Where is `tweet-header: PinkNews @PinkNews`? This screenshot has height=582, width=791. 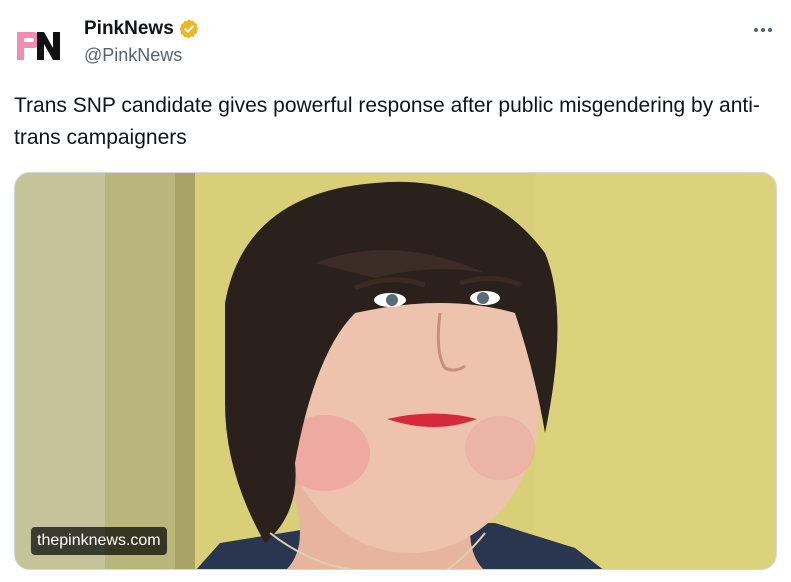
tweet-header: PinkNews @PinkNews is located at coordinates (142, 41).